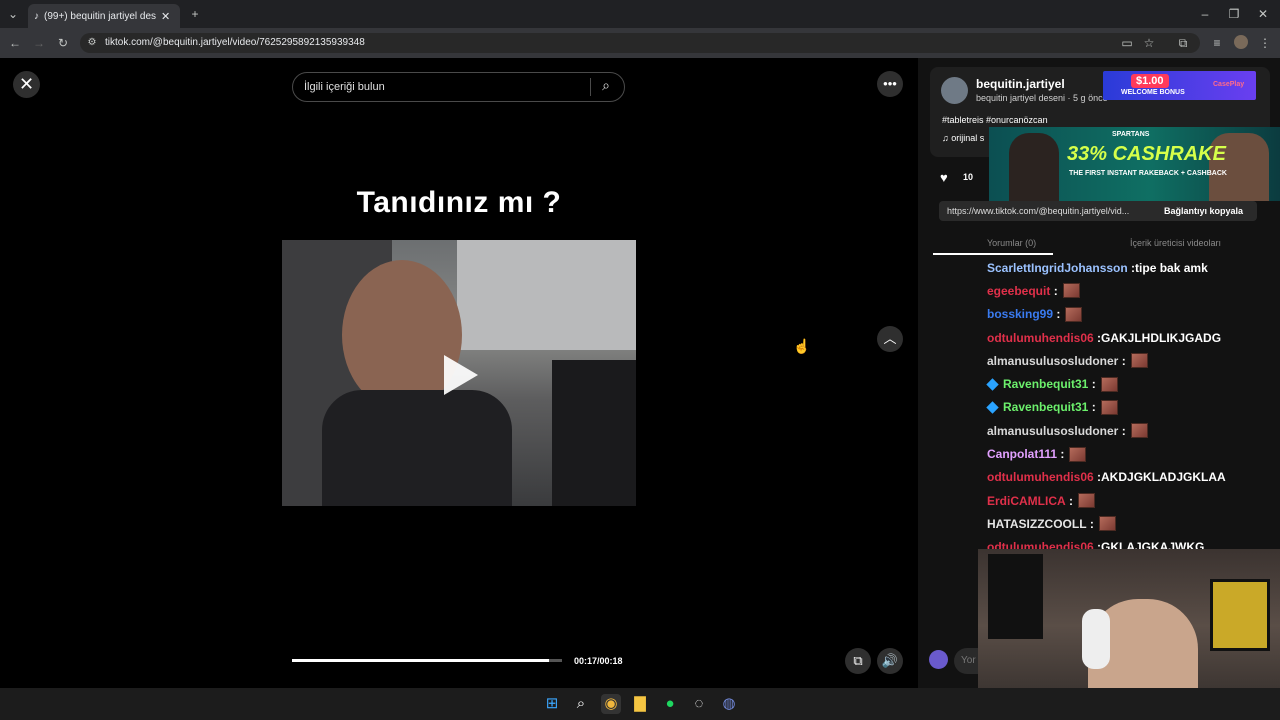 This screenshot has width=1280, height=720. Describe the element at coordinates (1183, 43) in the screenshot. I see `extensions-icon: ⧉` at that location.